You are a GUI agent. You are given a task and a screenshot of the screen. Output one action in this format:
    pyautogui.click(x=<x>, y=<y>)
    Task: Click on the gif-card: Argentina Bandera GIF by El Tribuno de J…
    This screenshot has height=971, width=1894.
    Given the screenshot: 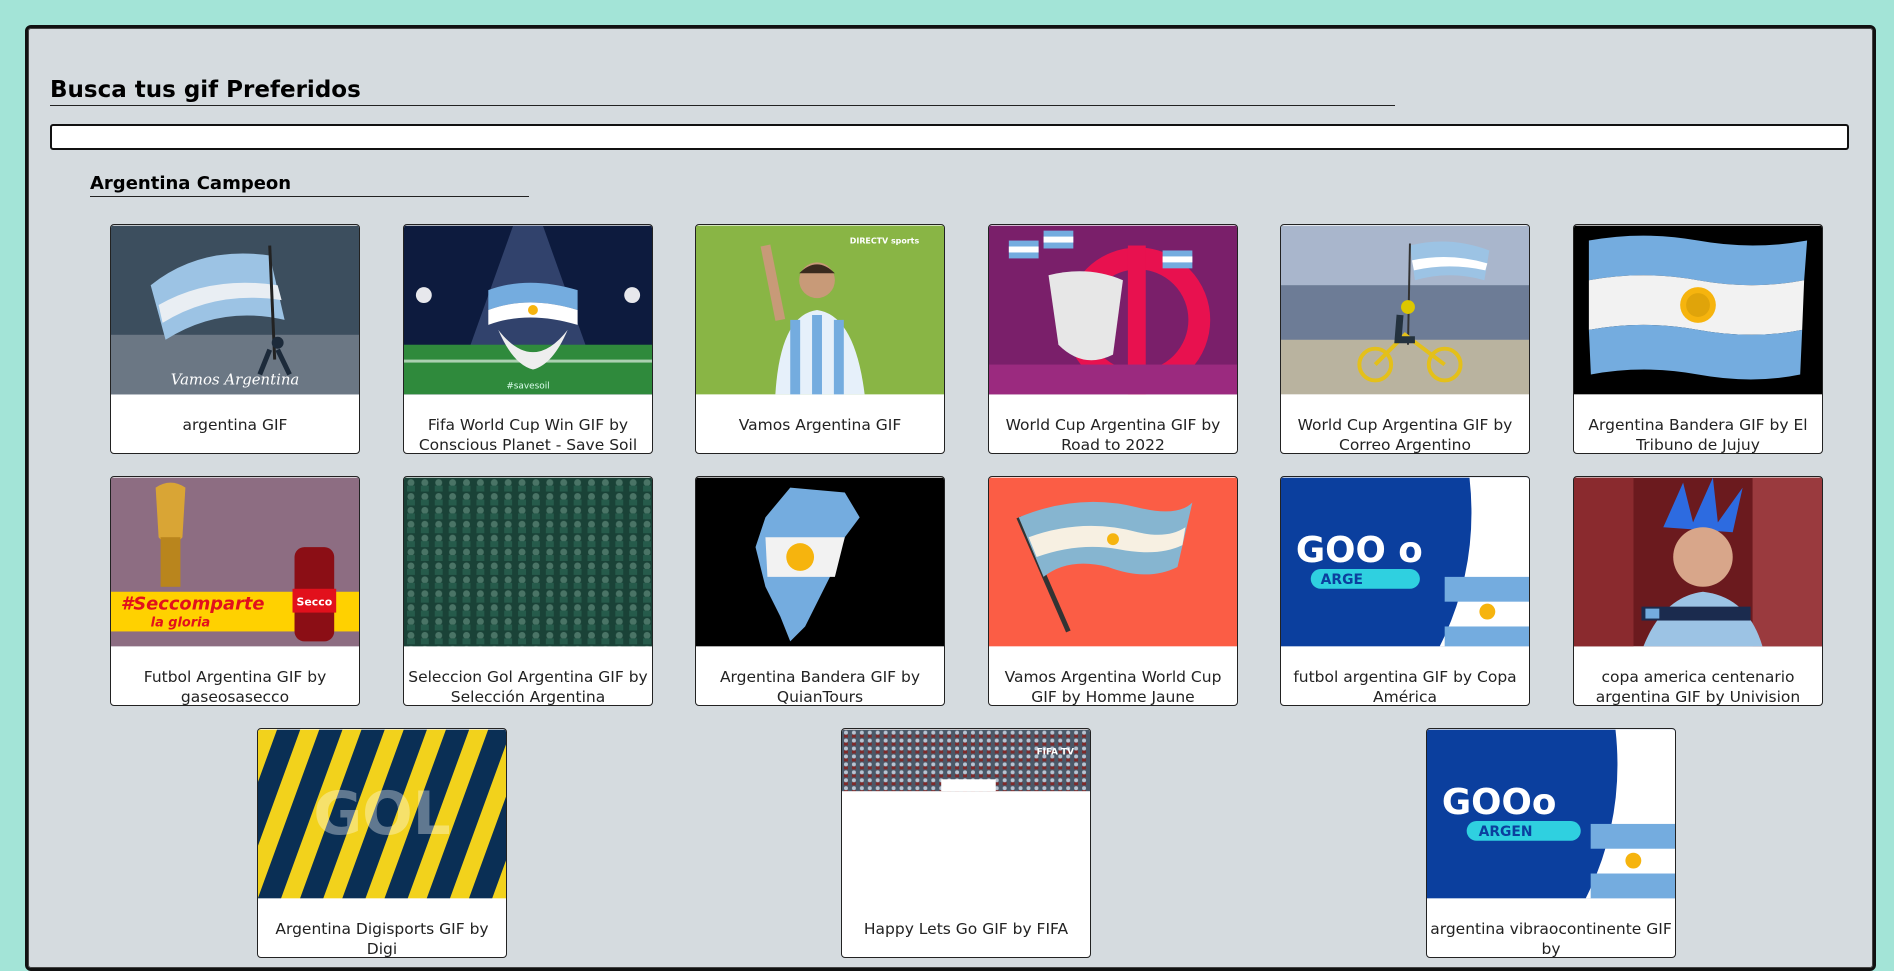 What is the action you would take?
    pyautogui.click(x=1698, y=339)
    